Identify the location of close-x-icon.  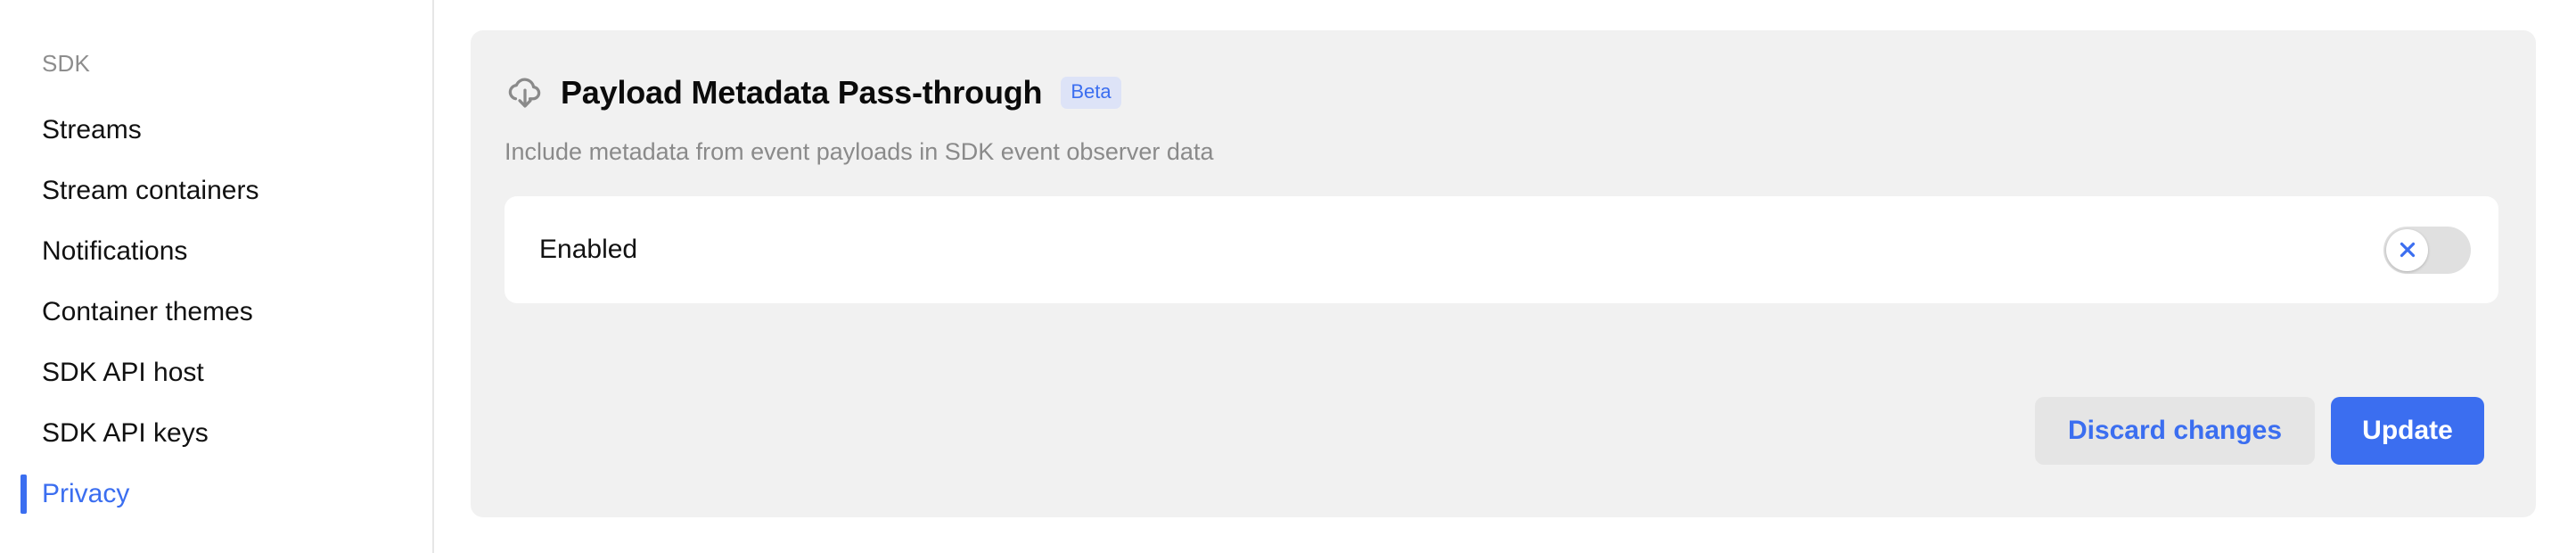
(2407, 250).